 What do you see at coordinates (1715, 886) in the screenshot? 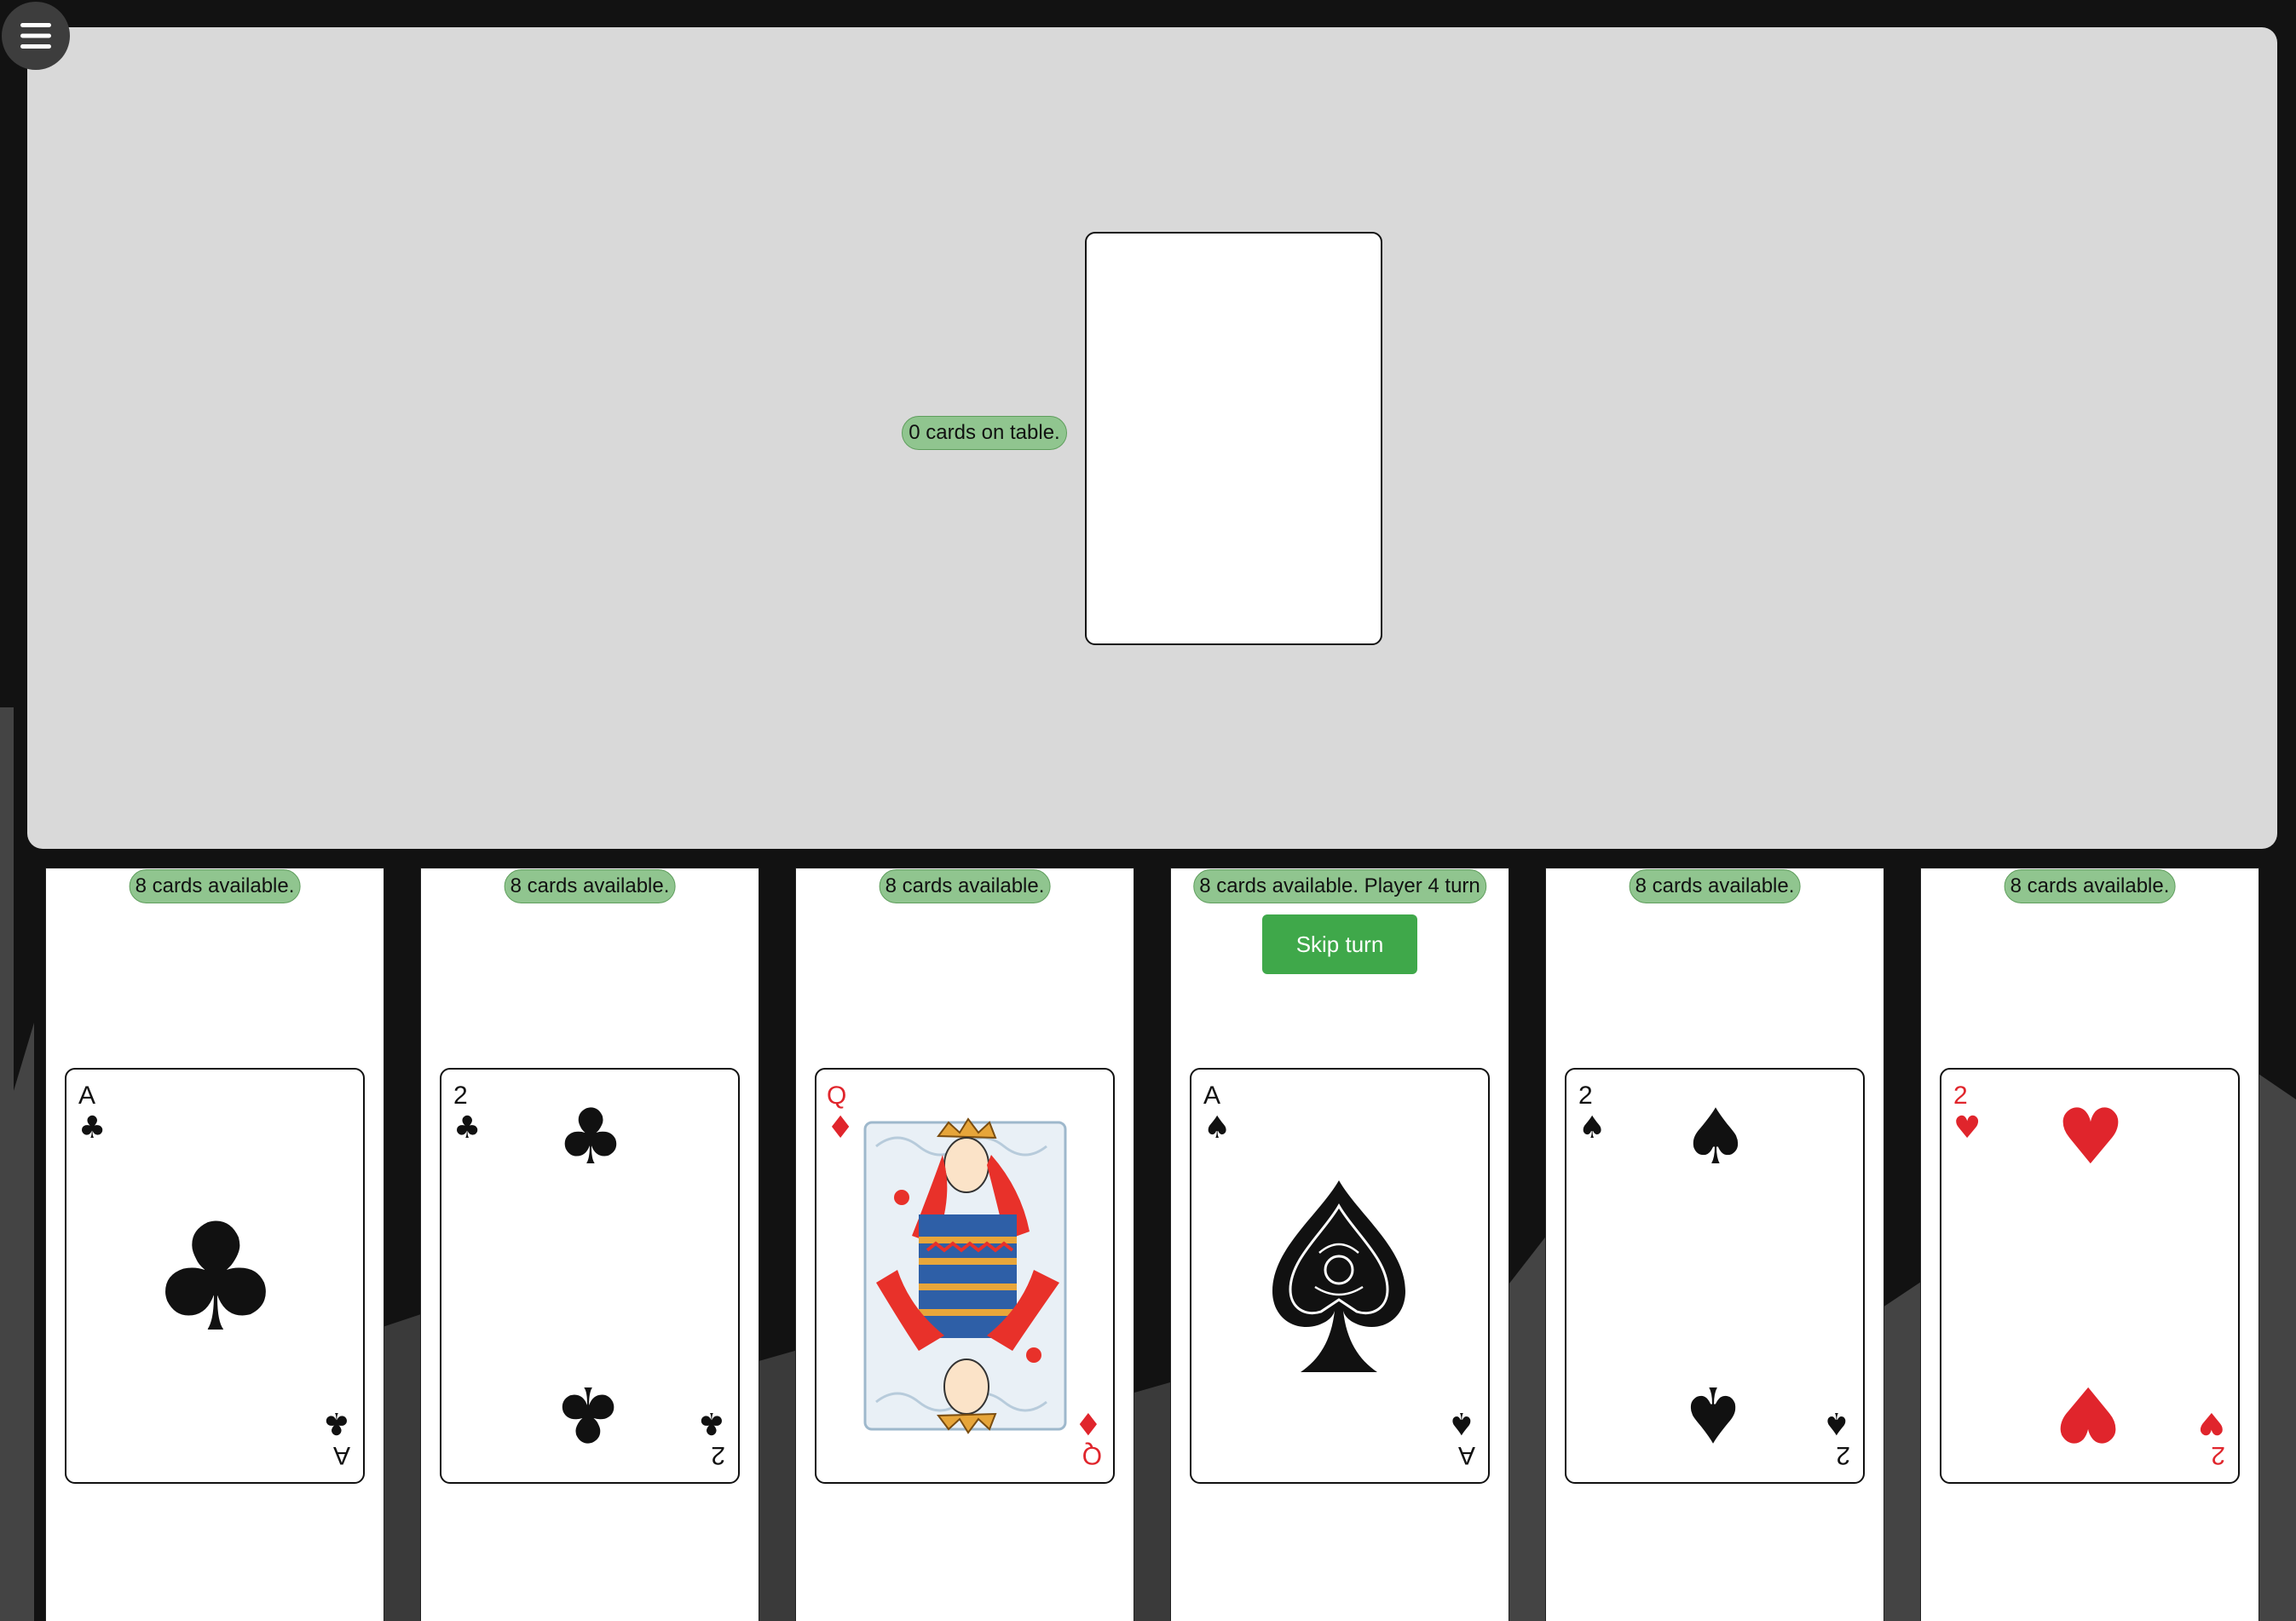
I see `player-5-status: 8 cards available.` at bounding box center [1715, 886].